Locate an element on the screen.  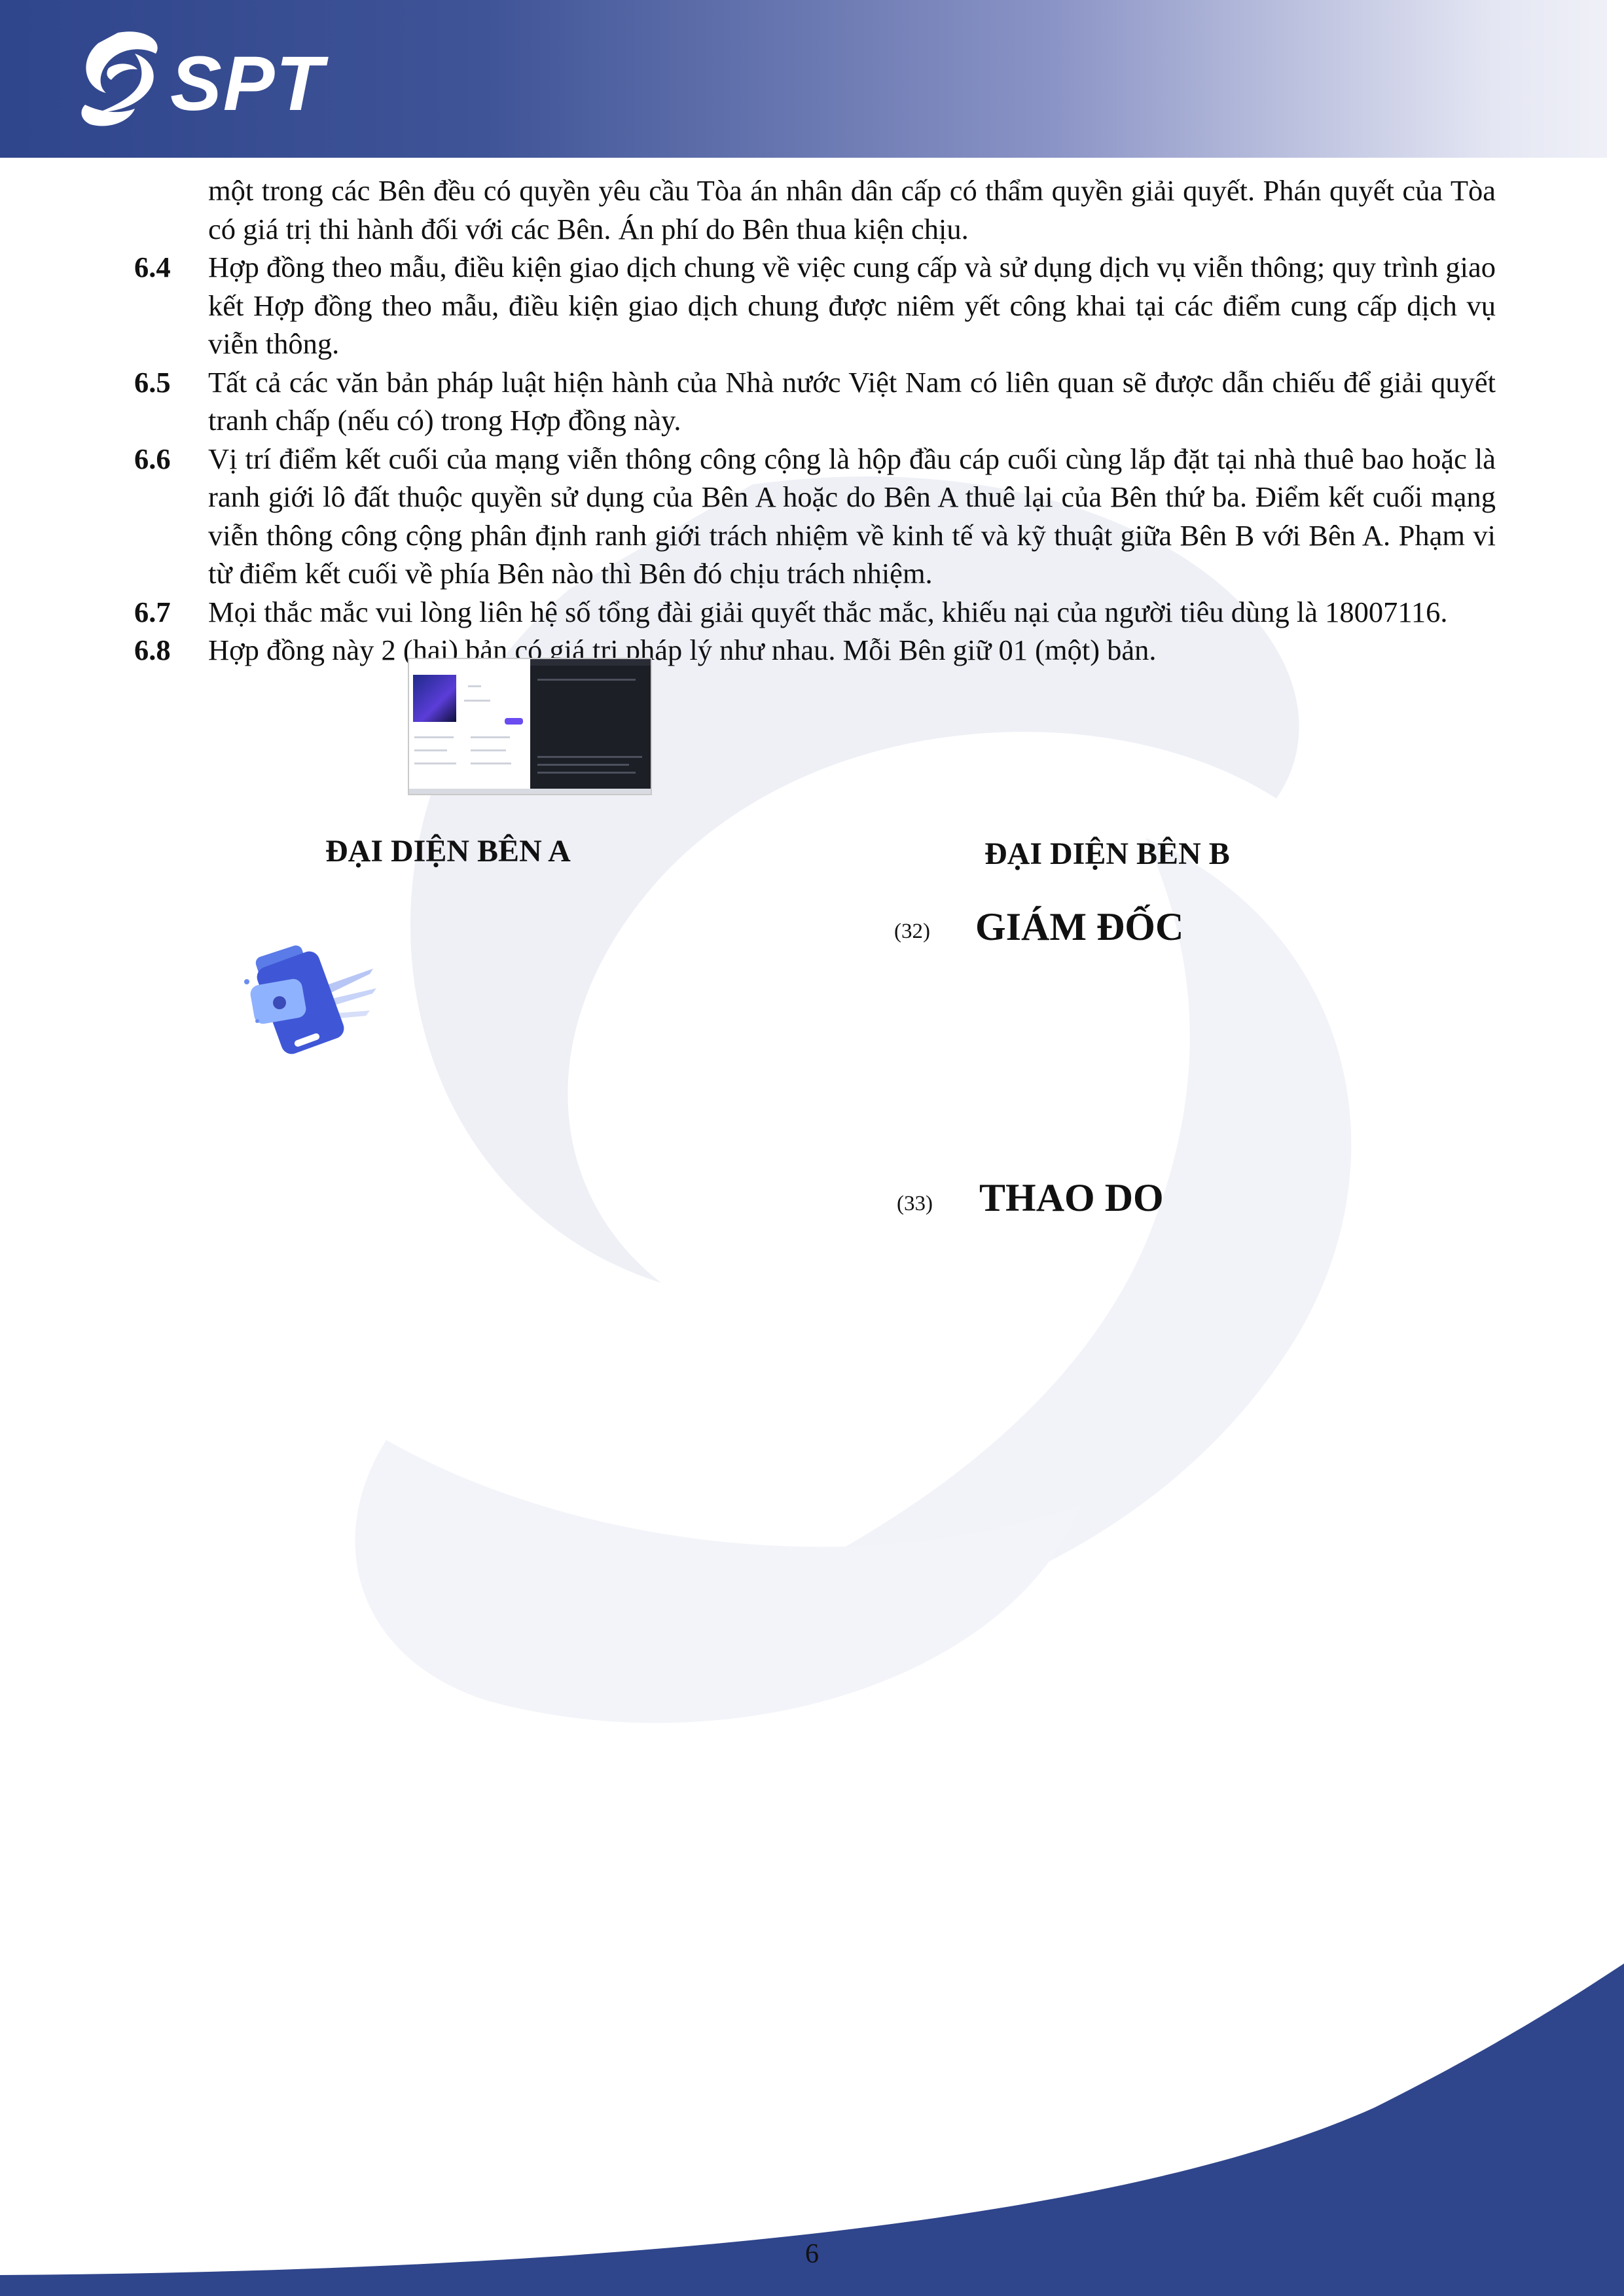
embedded-screenshot is located at coordinates (530, 726).